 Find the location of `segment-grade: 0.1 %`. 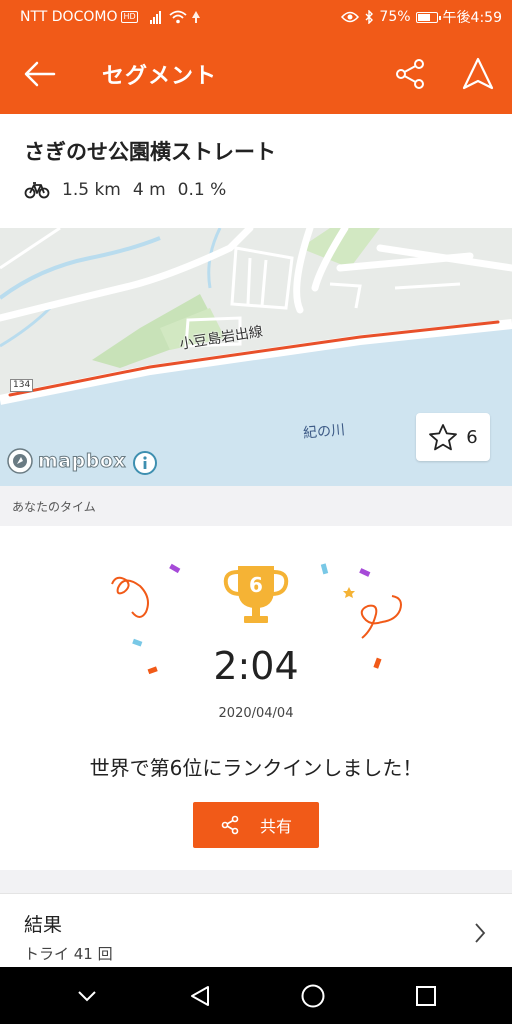

segment-grade: 0.1 % is located at coordinates (202, 190).